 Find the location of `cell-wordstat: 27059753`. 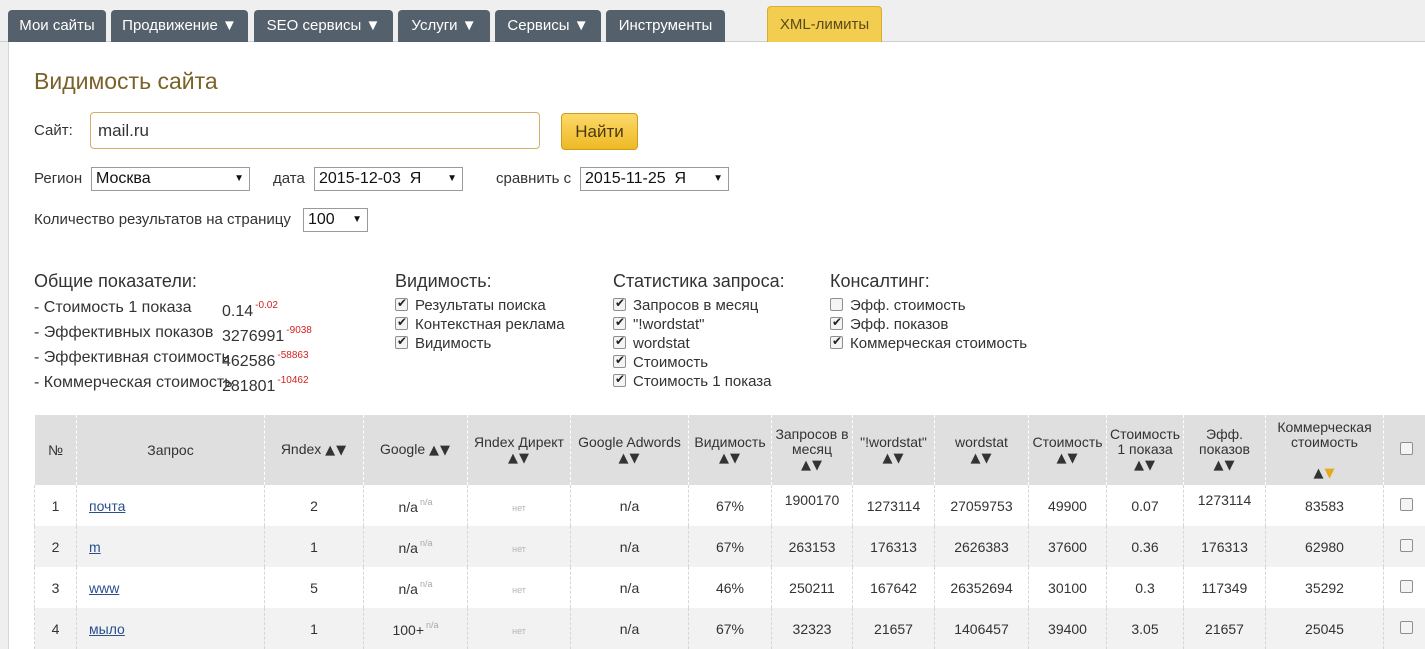

cell-wordstat: 27059753 is located at coordinates (981, 505).